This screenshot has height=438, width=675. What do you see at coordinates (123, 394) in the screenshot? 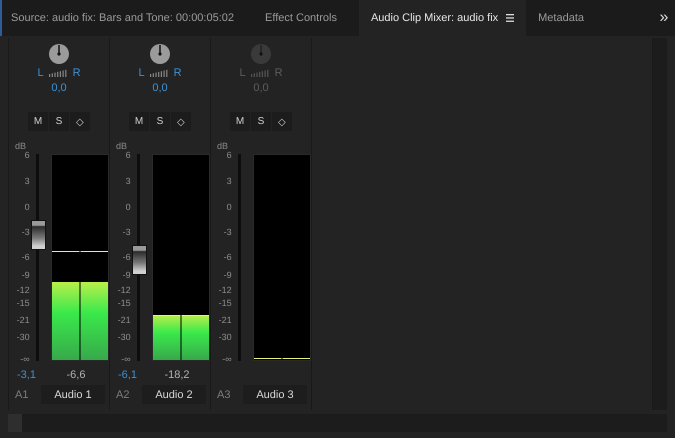
I see `track-id: A2` at bounding box center [123, 394].